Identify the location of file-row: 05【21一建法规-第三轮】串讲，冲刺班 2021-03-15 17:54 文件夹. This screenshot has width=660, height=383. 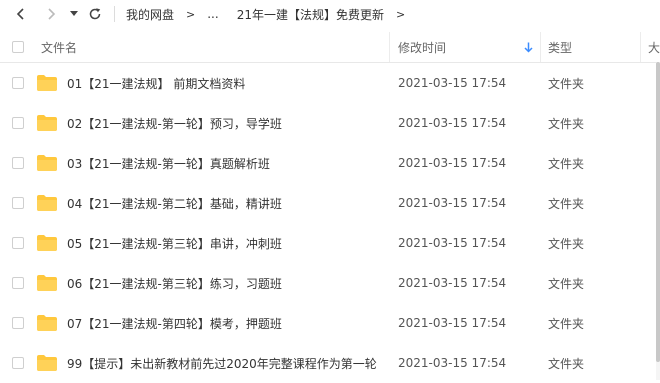
(330, 243).